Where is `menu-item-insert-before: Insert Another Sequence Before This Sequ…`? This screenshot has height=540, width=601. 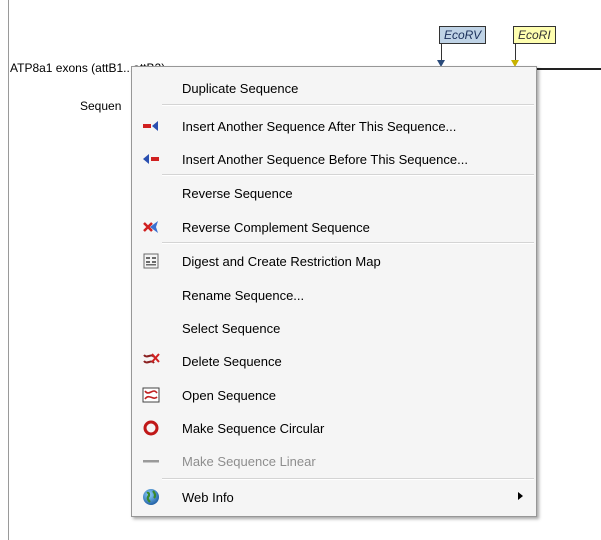 menu-item-insert-before: Insert Another Sequence Before This Sequ… is located at coordinates (334, 159).